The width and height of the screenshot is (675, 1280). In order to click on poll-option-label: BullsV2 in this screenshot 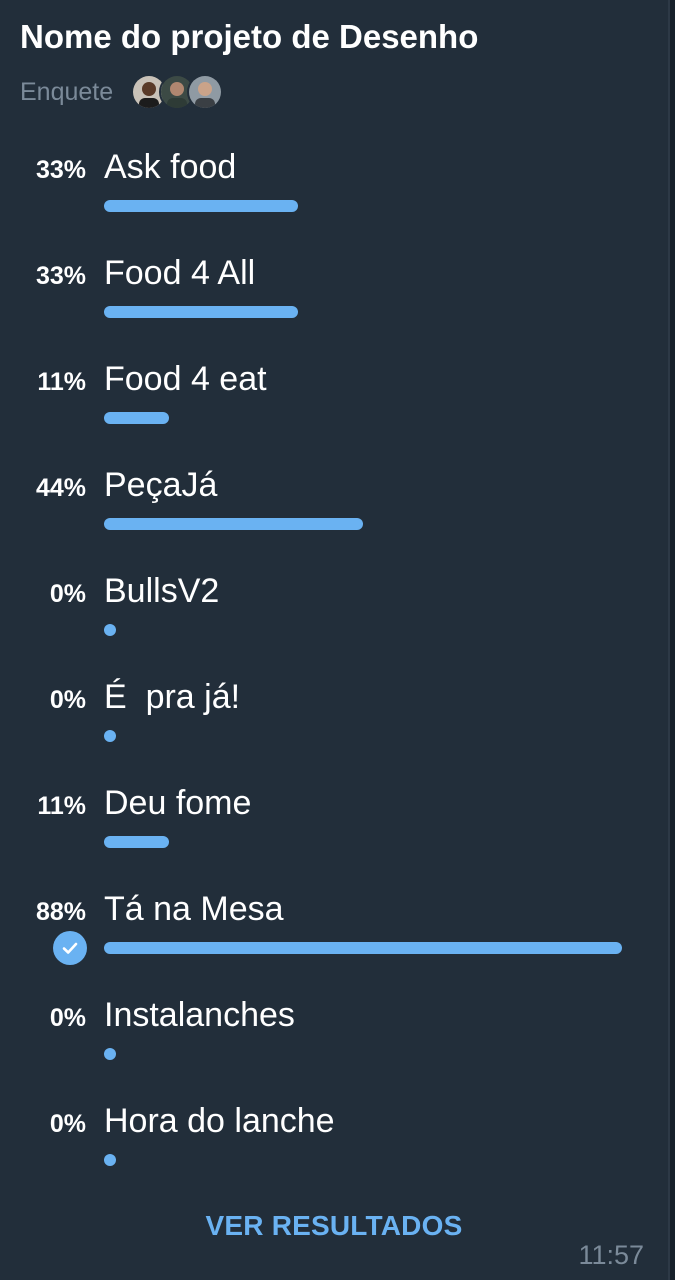, I will do `click(162, 591)`.